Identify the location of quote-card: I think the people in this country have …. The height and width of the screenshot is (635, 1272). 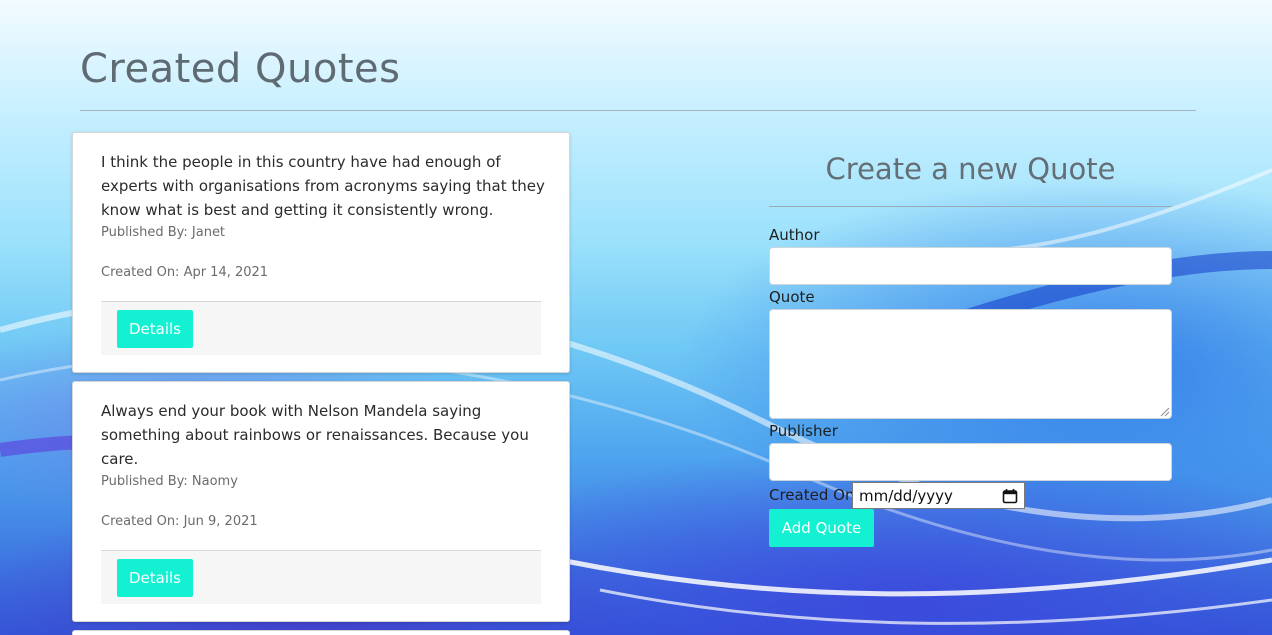
(321, 252).